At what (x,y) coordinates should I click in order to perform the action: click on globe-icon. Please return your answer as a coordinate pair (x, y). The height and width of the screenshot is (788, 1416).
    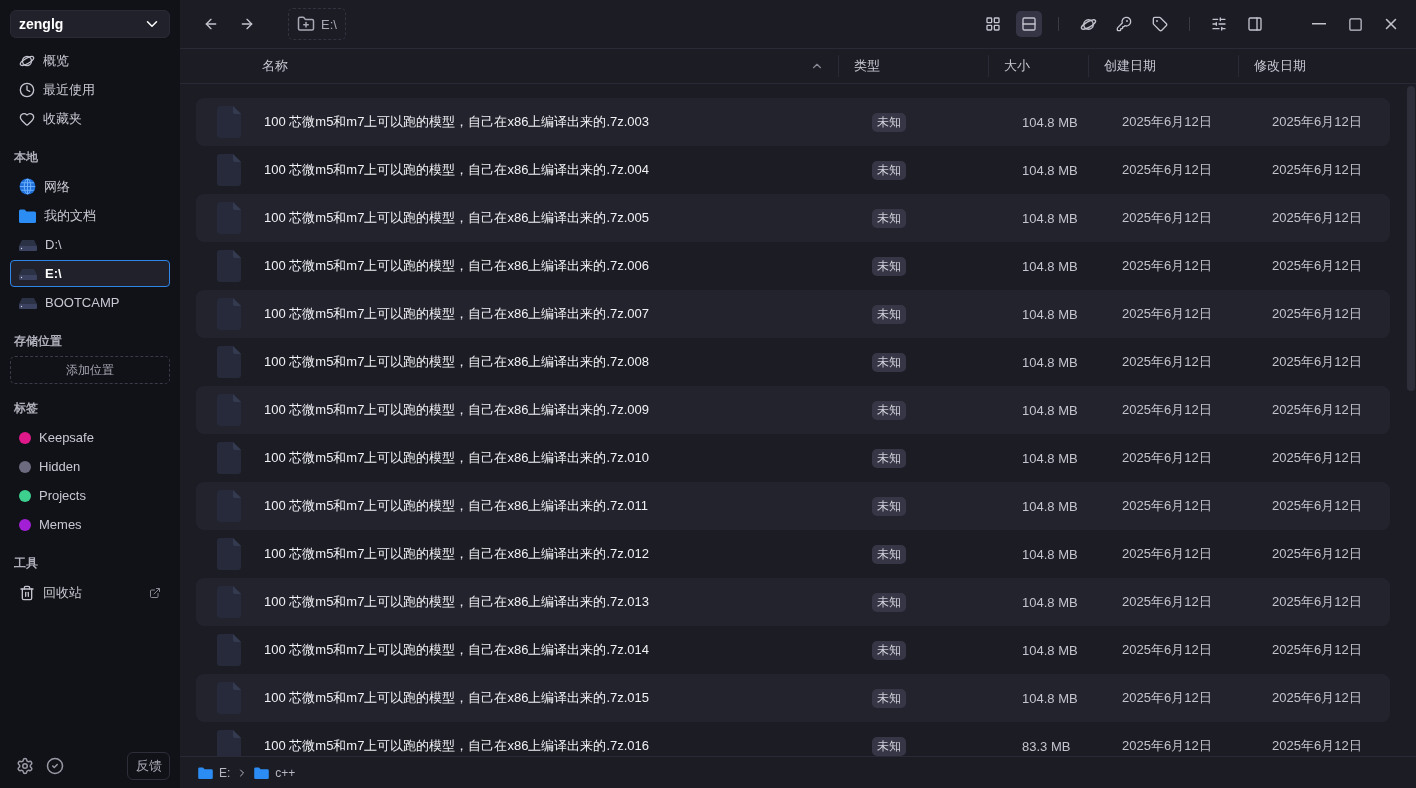
    Looking at the image, I should click on (27, 186).